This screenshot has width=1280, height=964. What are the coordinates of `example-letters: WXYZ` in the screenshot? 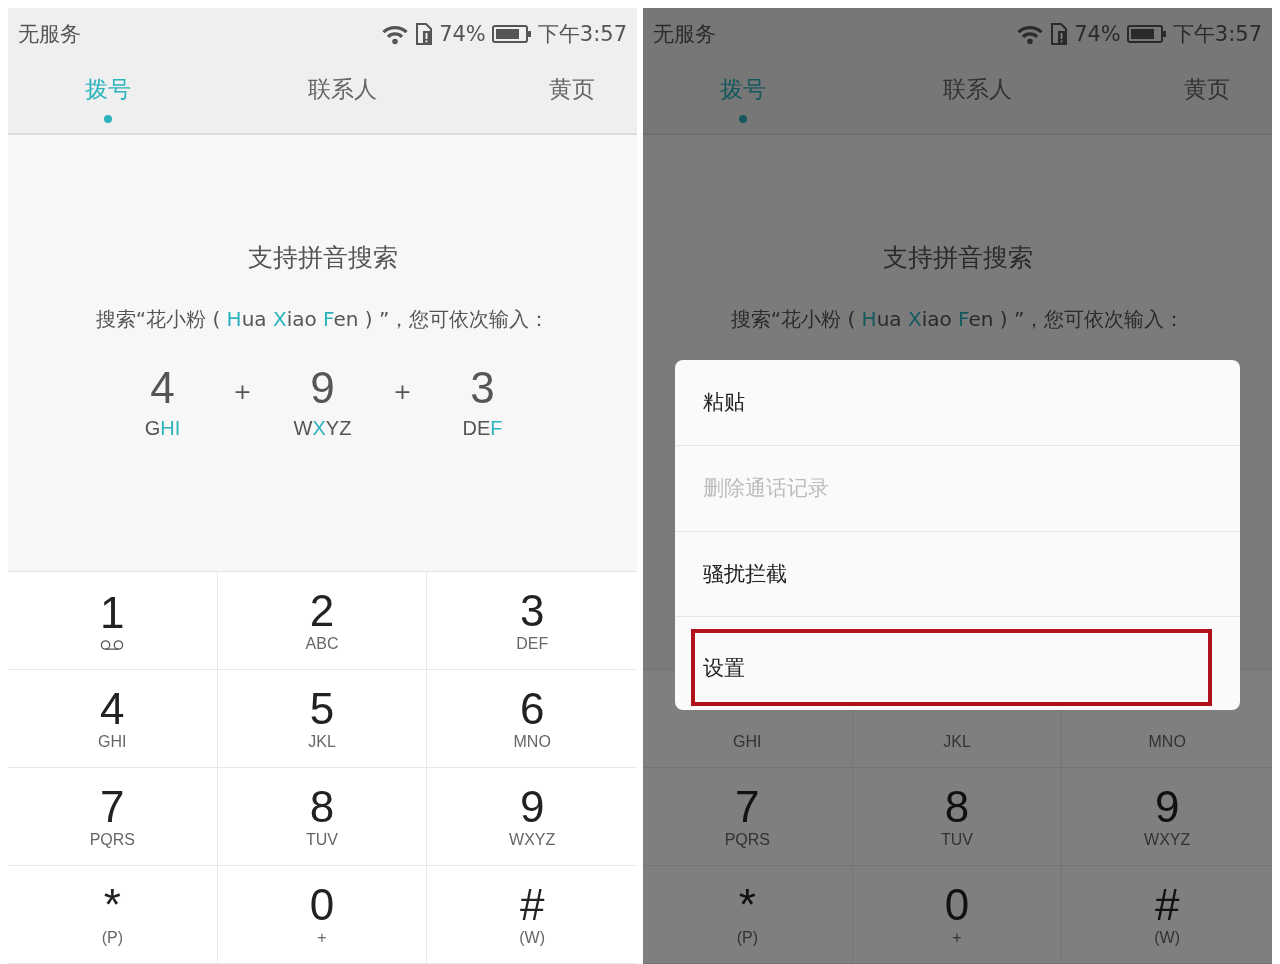 It's located at (322, 428).